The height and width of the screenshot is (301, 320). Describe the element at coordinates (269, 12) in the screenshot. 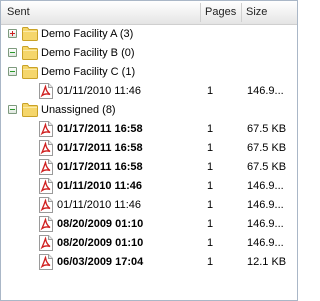

I see `column-header-size: Size` at that location.